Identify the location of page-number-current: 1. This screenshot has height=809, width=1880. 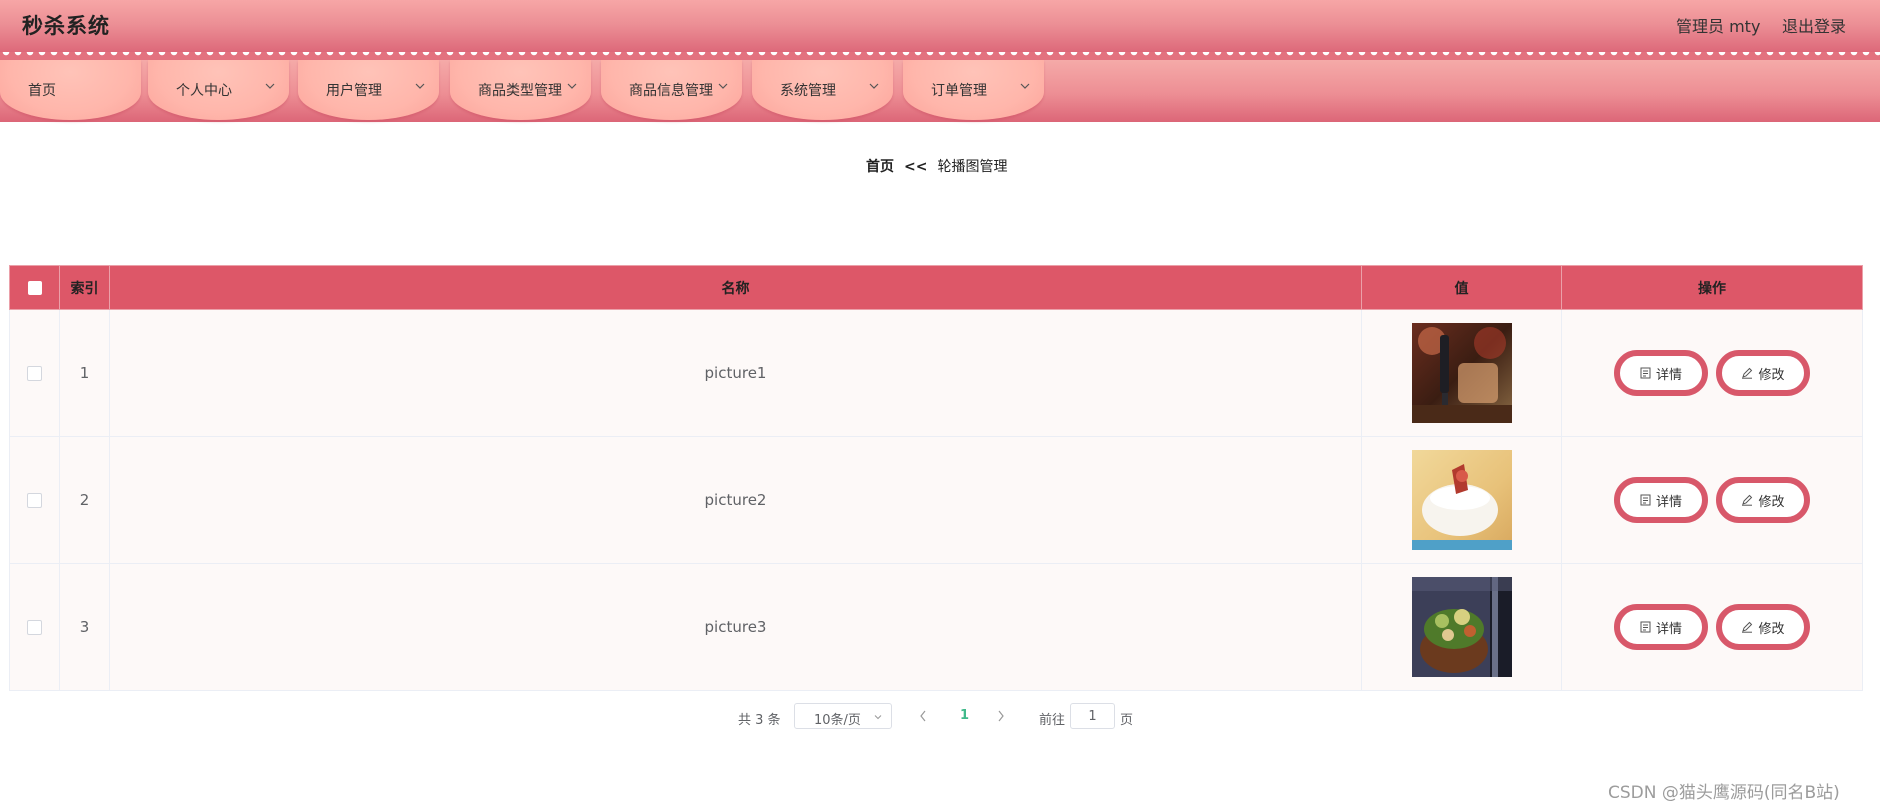
(964, 715).